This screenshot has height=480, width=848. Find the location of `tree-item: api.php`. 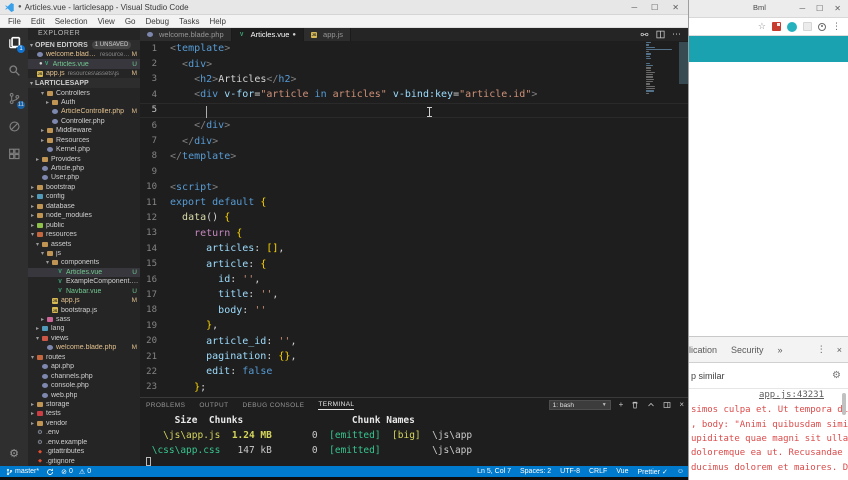

tree-item: api.php is located at coordinates (84, 366).